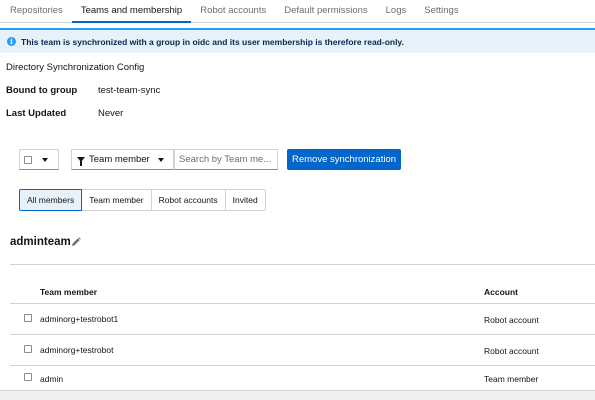 Image resolution: width=595 pixels, height=400 pixels. I want to click on remove-synchronization-button: Remove synchronization, so click(344, 159).